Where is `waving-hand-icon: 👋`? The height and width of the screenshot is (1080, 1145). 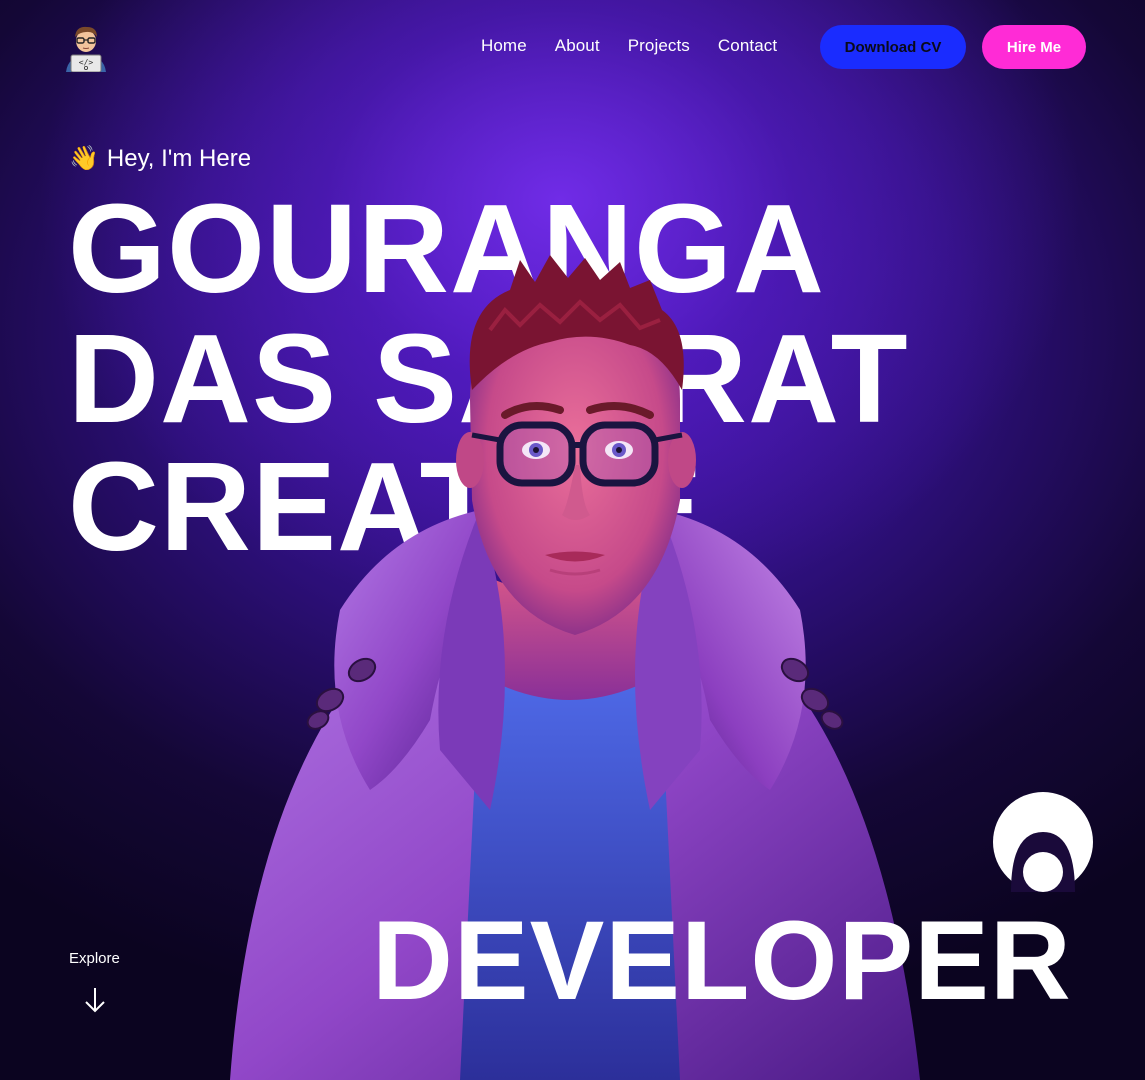
waving-hand-icon: 👋 is located at coordinates (84, 158).